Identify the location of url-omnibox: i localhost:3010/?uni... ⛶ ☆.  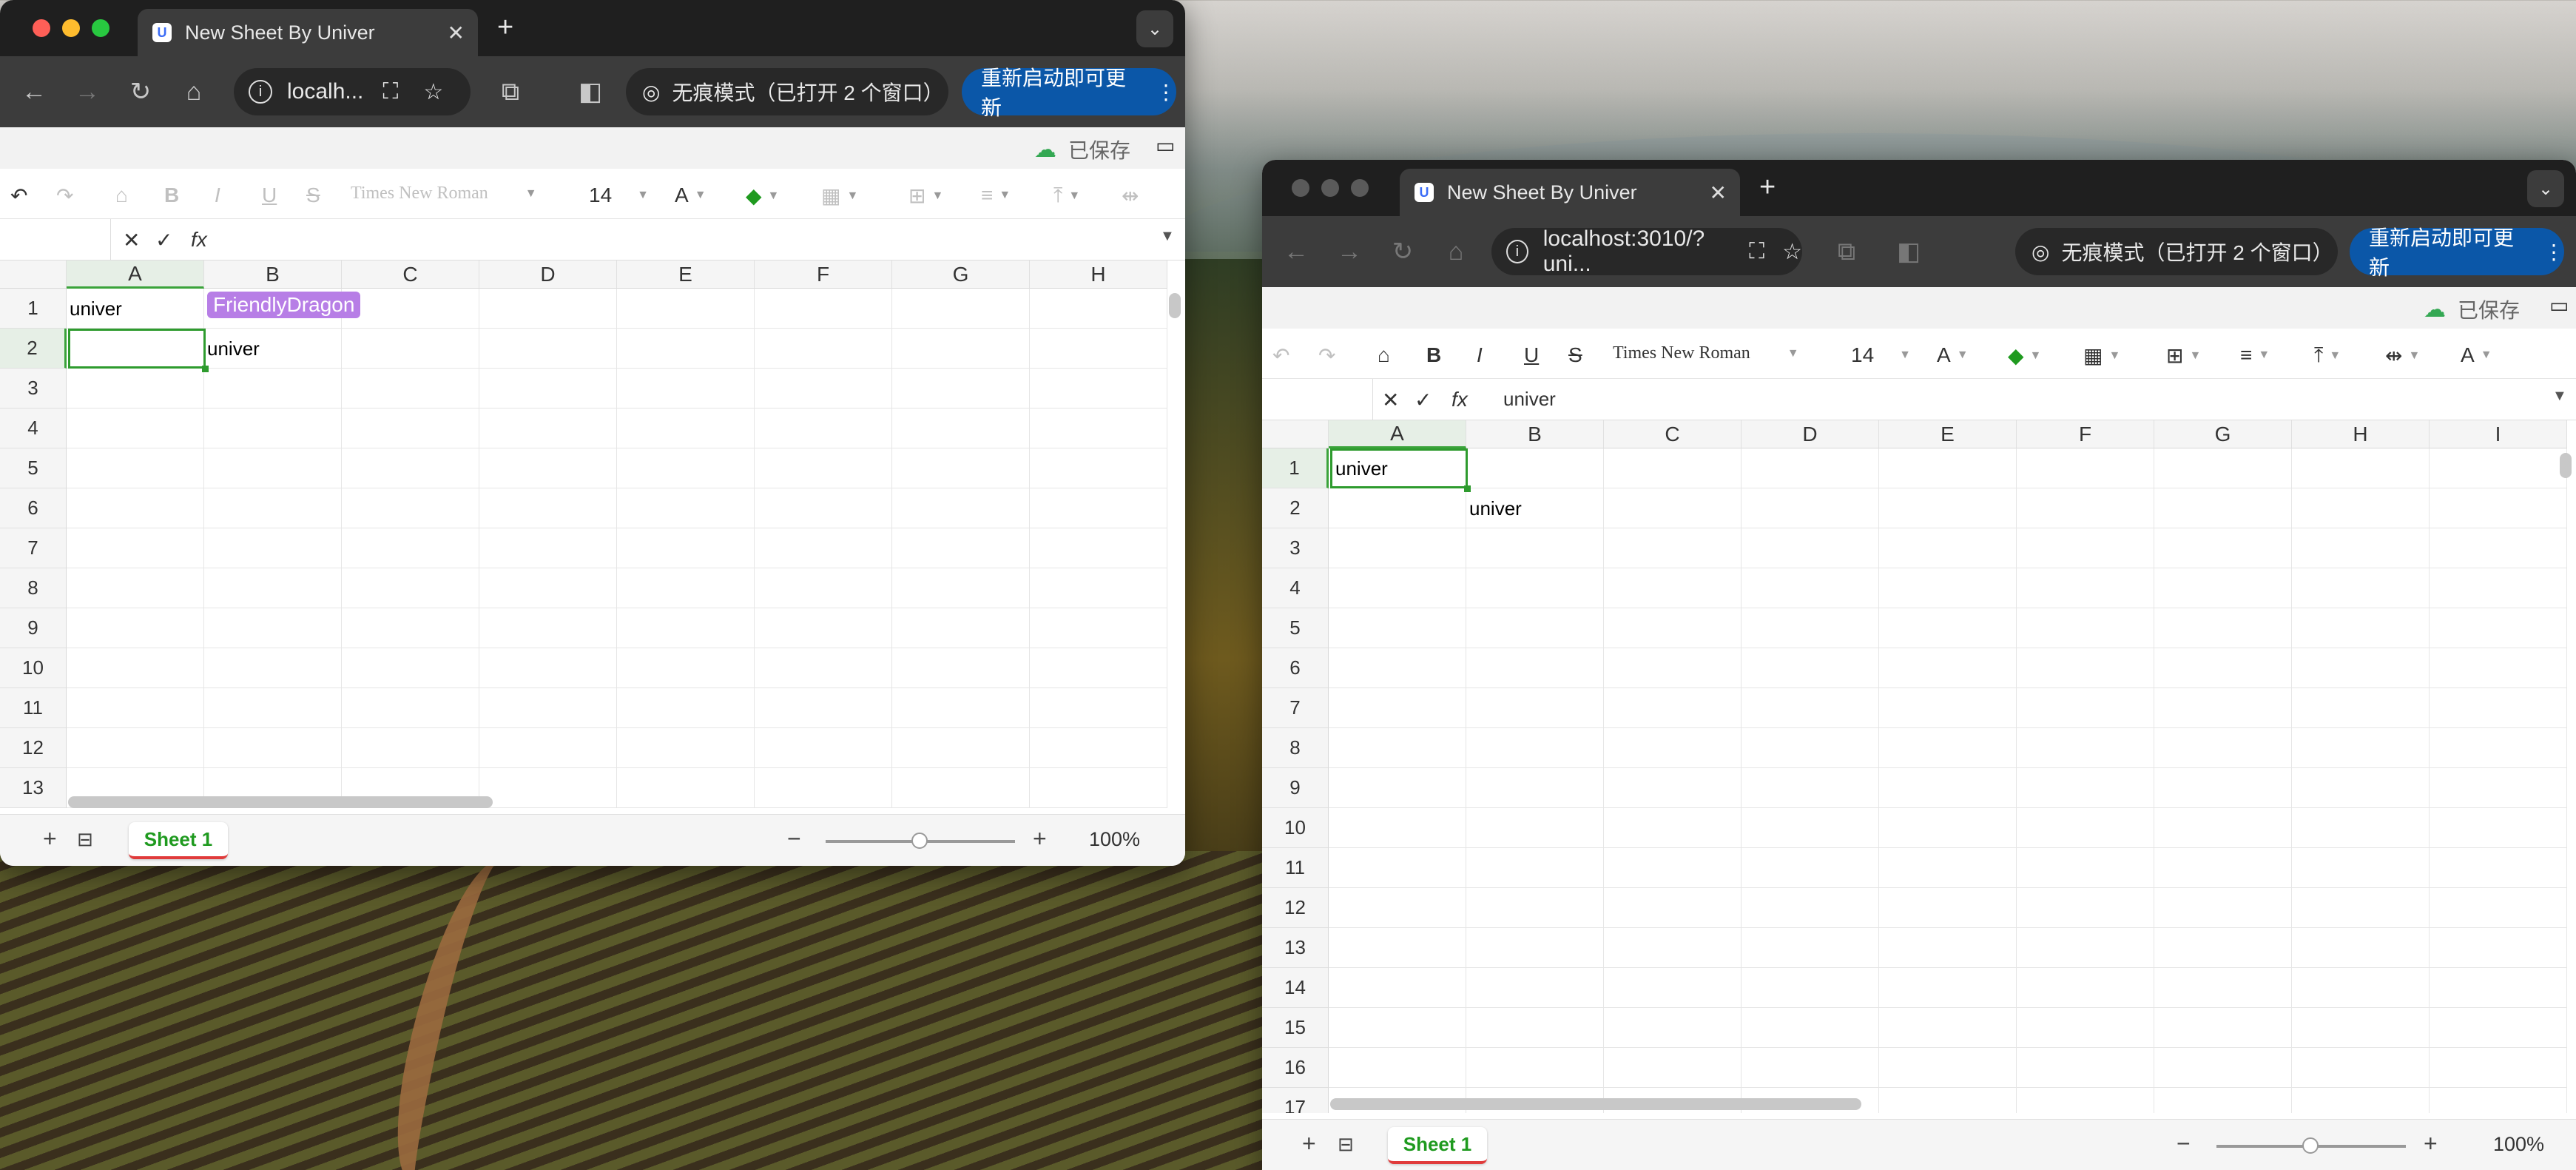
(1646, 251).